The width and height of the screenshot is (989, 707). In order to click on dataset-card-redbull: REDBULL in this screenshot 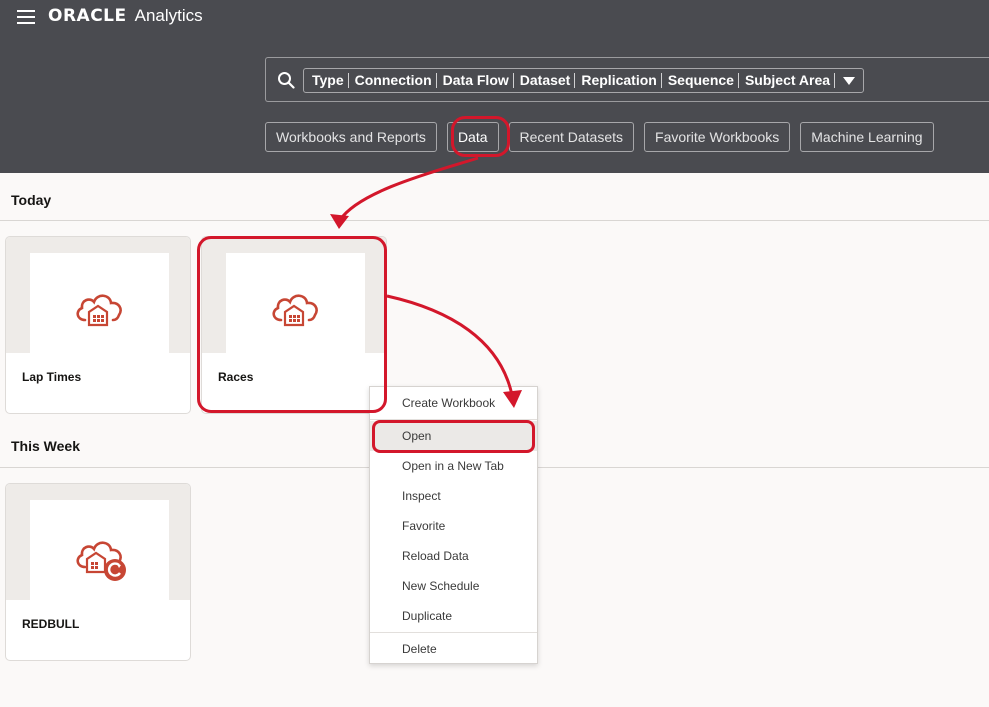, I will do `click(98, 572)`.